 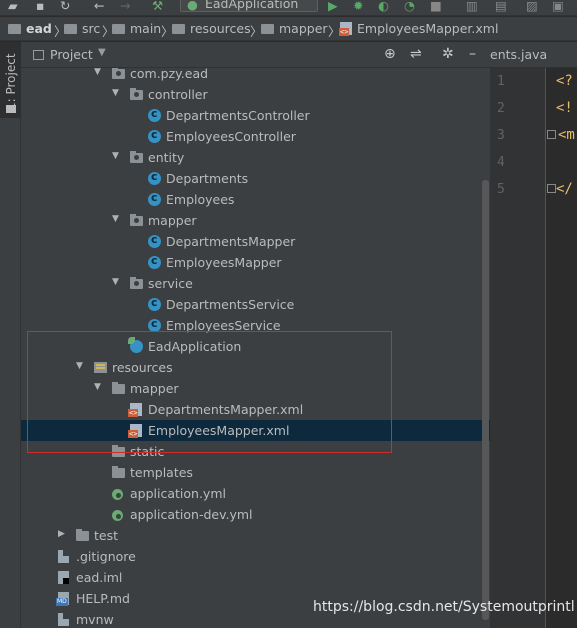 What do you see at coordinates (360, 6) in the screenshot?
I see `debug-icon: ✹` at bounding box center [360, 6].